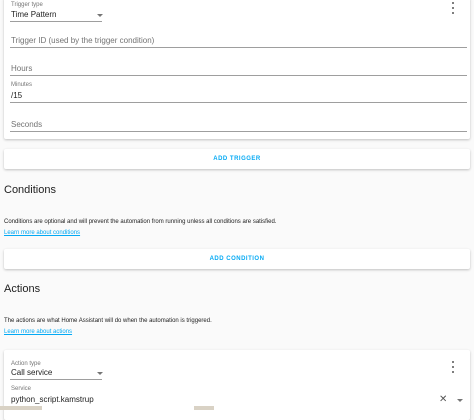 This screenshot has height=420, width=474. I want to click on service-value: python_script.kamstrup, so click(52, 399).